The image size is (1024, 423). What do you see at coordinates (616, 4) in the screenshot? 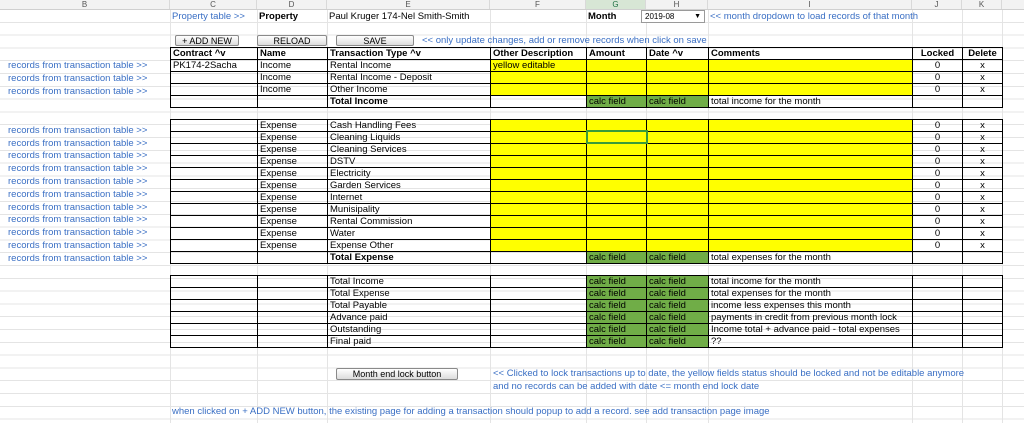
I see `column-header-g: G` at bounding box center [616, 4].